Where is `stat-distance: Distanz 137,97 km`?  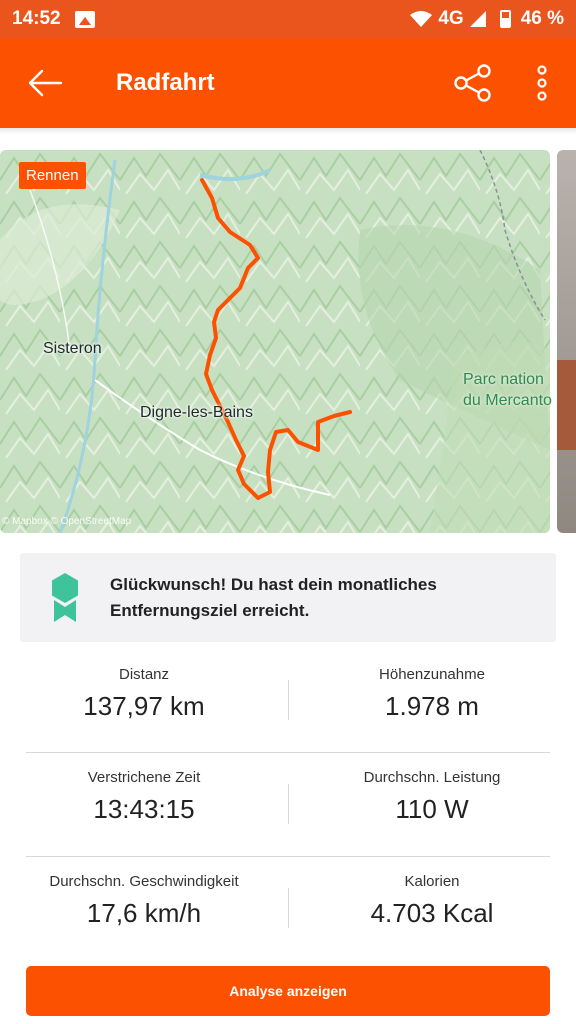 stat-distance: Distanz 137,97 km is located at coordinates (144, 694).